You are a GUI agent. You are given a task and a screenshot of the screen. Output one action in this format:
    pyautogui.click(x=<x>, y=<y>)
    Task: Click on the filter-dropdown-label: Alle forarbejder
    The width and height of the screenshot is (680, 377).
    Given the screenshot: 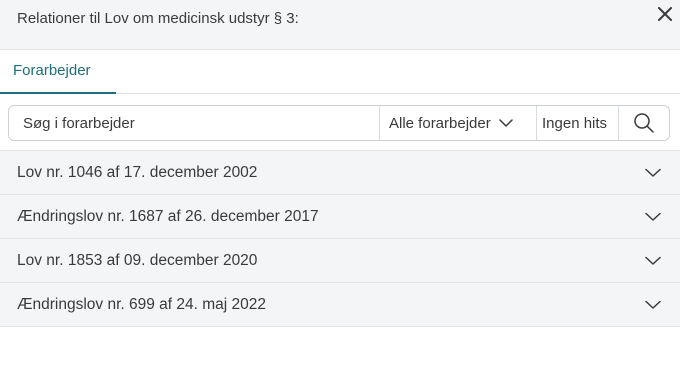 What is the action you would take?
    pyautogui.click(x=440, y=123)
    